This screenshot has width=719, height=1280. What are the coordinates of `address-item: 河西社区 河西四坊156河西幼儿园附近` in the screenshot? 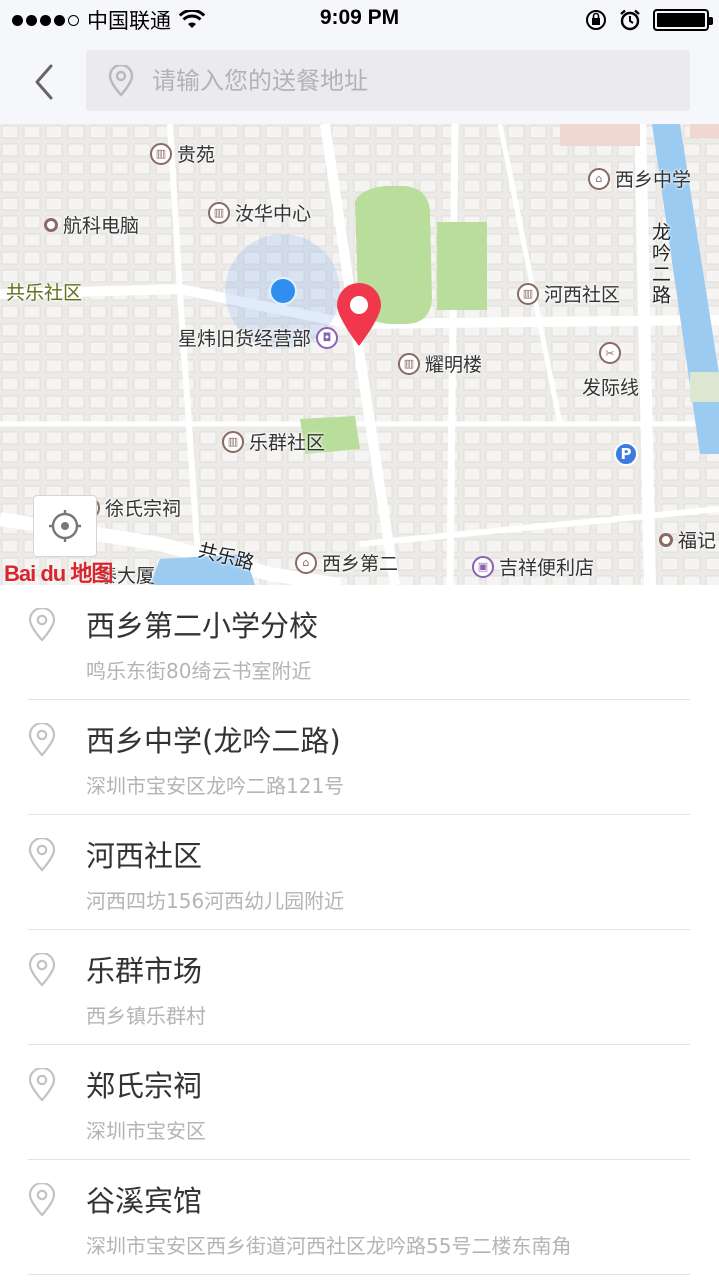 It's located at (359, 872).